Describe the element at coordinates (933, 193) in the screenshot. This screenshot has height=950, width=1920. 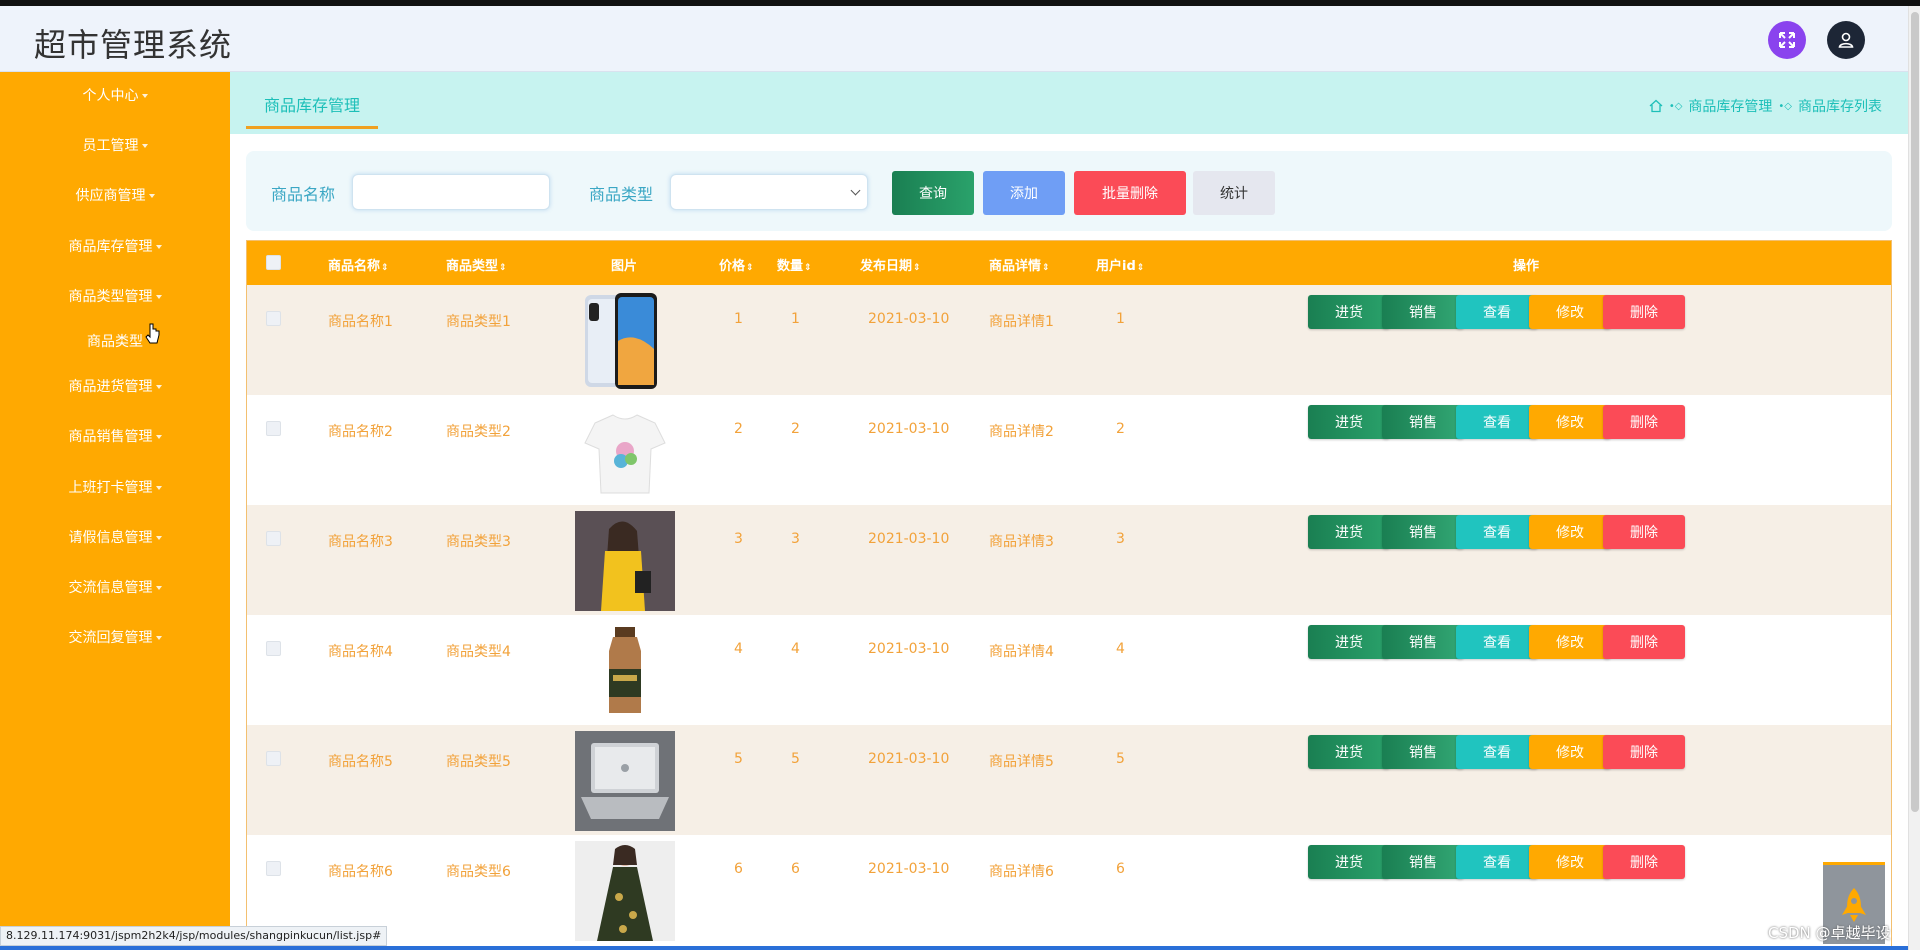
I see `query-button: 查询` at that location.